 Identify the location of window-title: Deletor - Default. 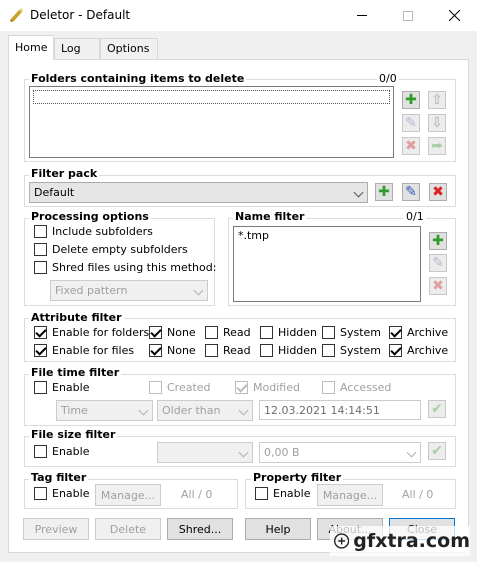
(80, 15).